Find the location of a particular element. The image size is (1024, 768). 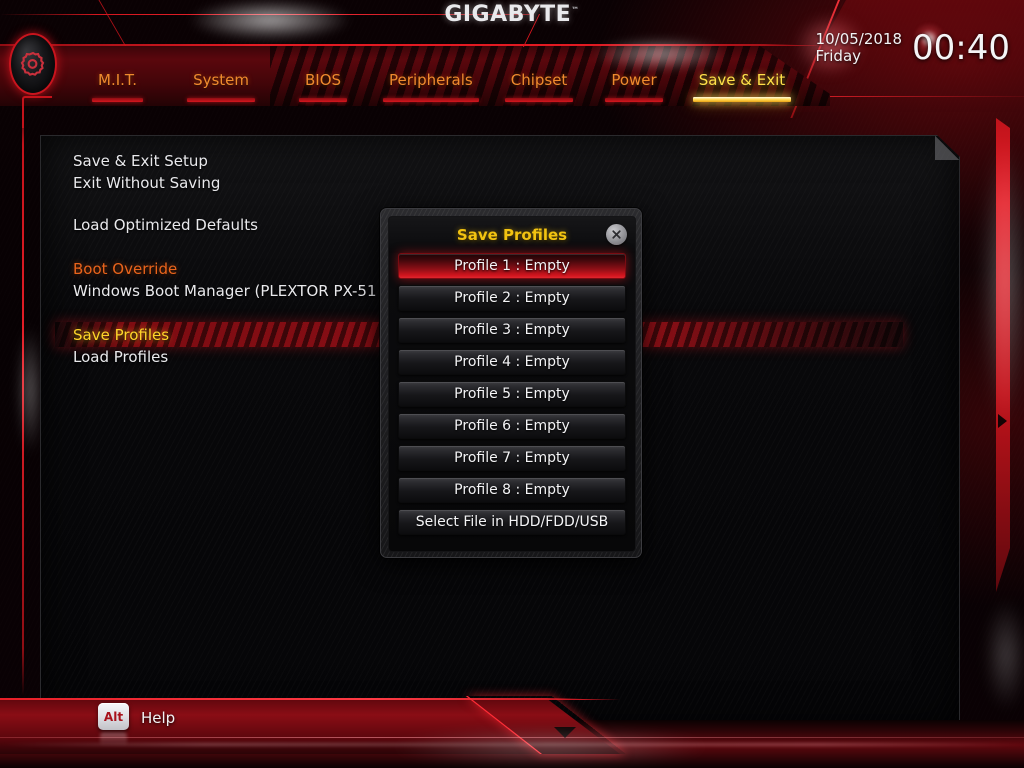

profile-row-5: Profile 5 : Empty is located at coordinates (512, 394).